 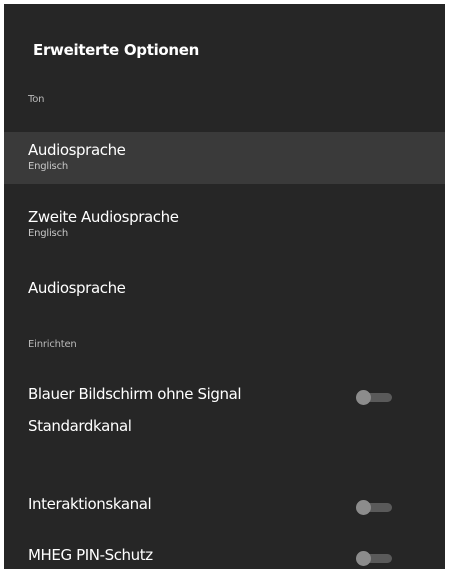 What do you see at coordinates (52, 344) in the screenshot?
I see `section-header-einrichten: Einrichten` at bounding box center [52, 344].